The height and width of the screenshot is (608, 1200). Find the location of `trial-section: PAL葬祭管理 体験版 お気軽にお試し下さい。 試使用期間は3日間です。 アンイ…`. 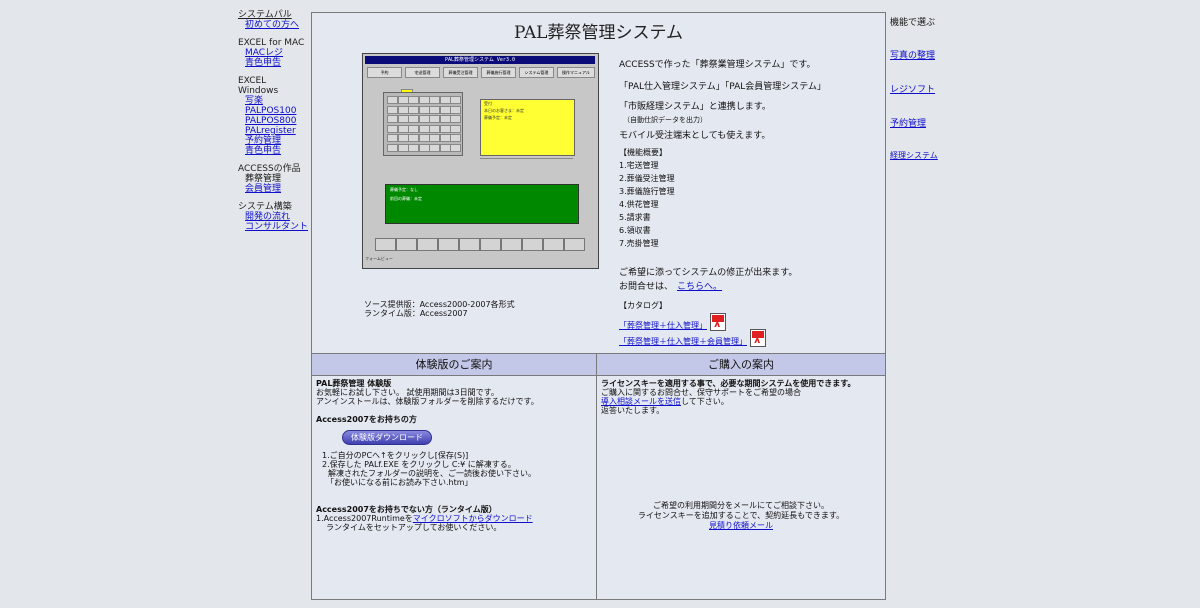

trial-section: PAL葬祭管理 体験版 お気軽にお試し下さい。 試使用期間は3日間です。 アンイ… is located at coordinates (454, 455).